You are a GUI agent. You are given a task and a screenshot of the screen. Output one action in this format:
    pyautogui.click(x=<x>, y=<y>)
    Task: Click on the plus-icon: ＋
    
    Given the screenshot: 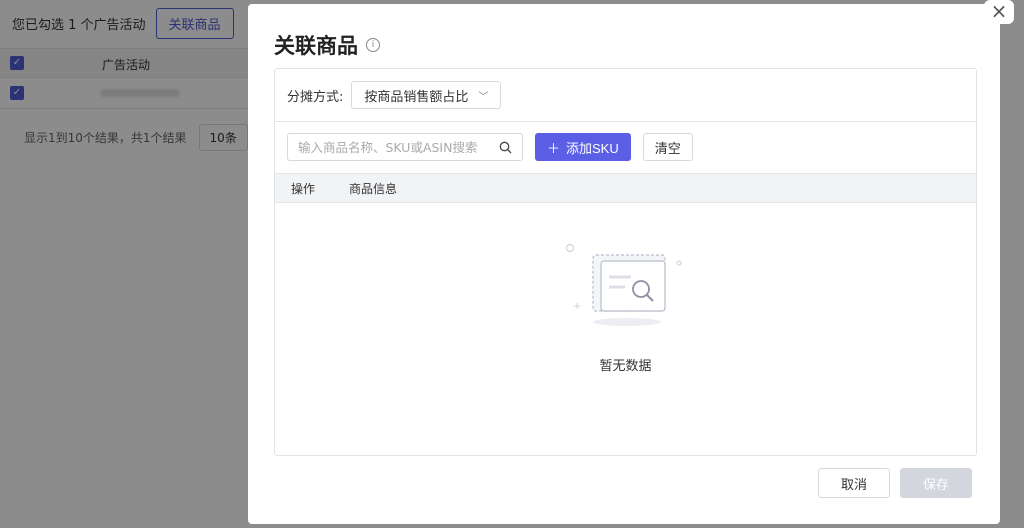 What is the action you would take?
    pyautogui.click(x=554, y=148)
    